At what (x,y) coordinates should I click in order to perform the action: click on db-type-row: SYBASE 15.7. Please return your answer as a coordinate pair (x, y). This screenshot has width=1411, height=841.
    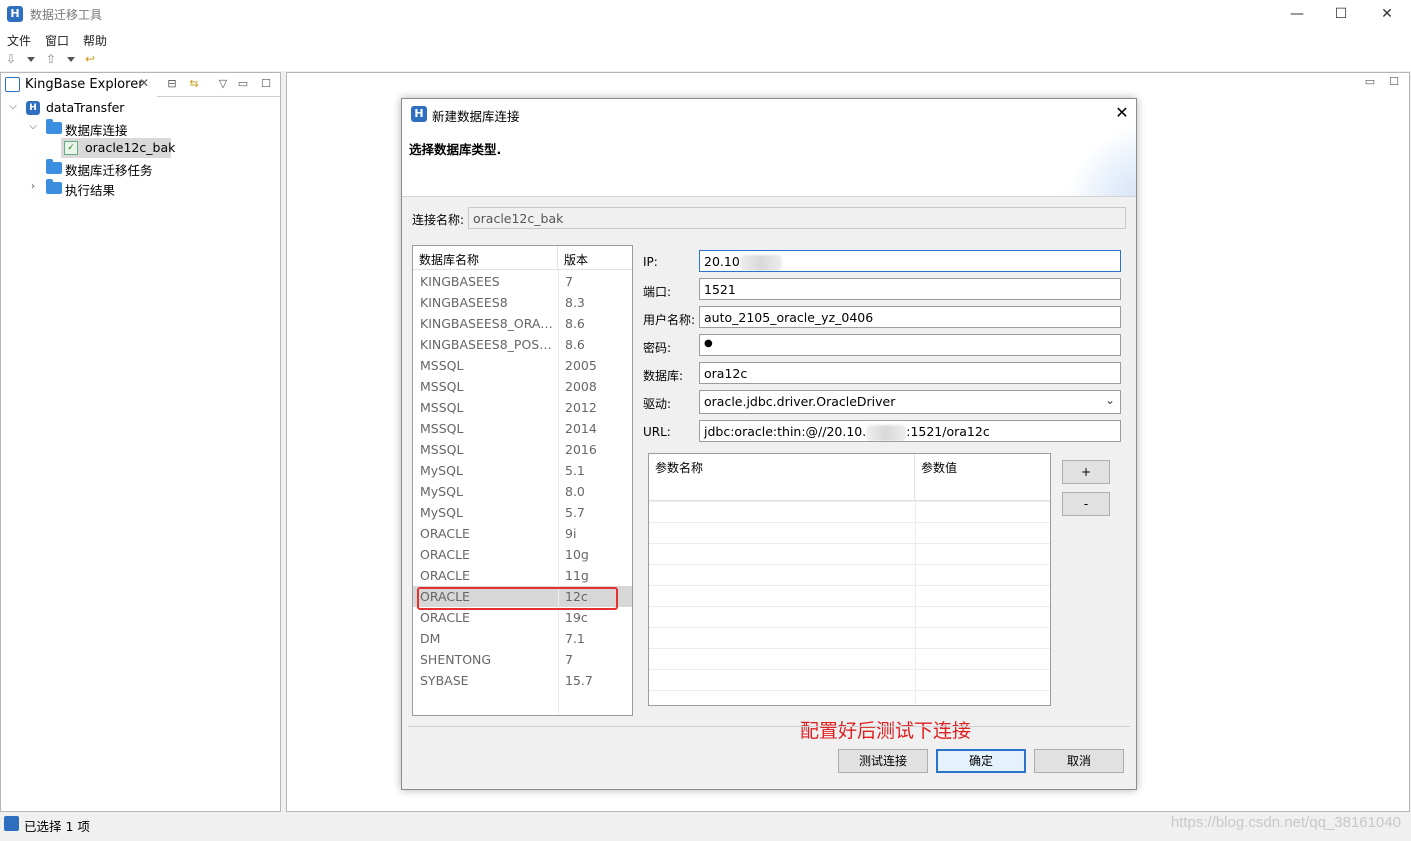
    Looking at the image, I should click on (522, 680).